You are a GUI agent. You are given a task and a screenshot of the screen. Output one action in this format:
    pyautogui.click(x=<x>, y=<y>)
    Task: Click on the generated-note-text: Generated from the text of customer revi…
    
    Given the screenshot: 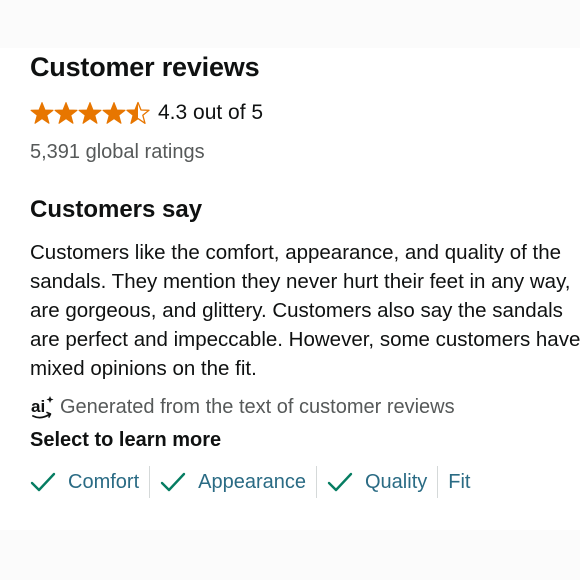 What is the action you would take?
    pyautogui.click(x=257, y=406)
    